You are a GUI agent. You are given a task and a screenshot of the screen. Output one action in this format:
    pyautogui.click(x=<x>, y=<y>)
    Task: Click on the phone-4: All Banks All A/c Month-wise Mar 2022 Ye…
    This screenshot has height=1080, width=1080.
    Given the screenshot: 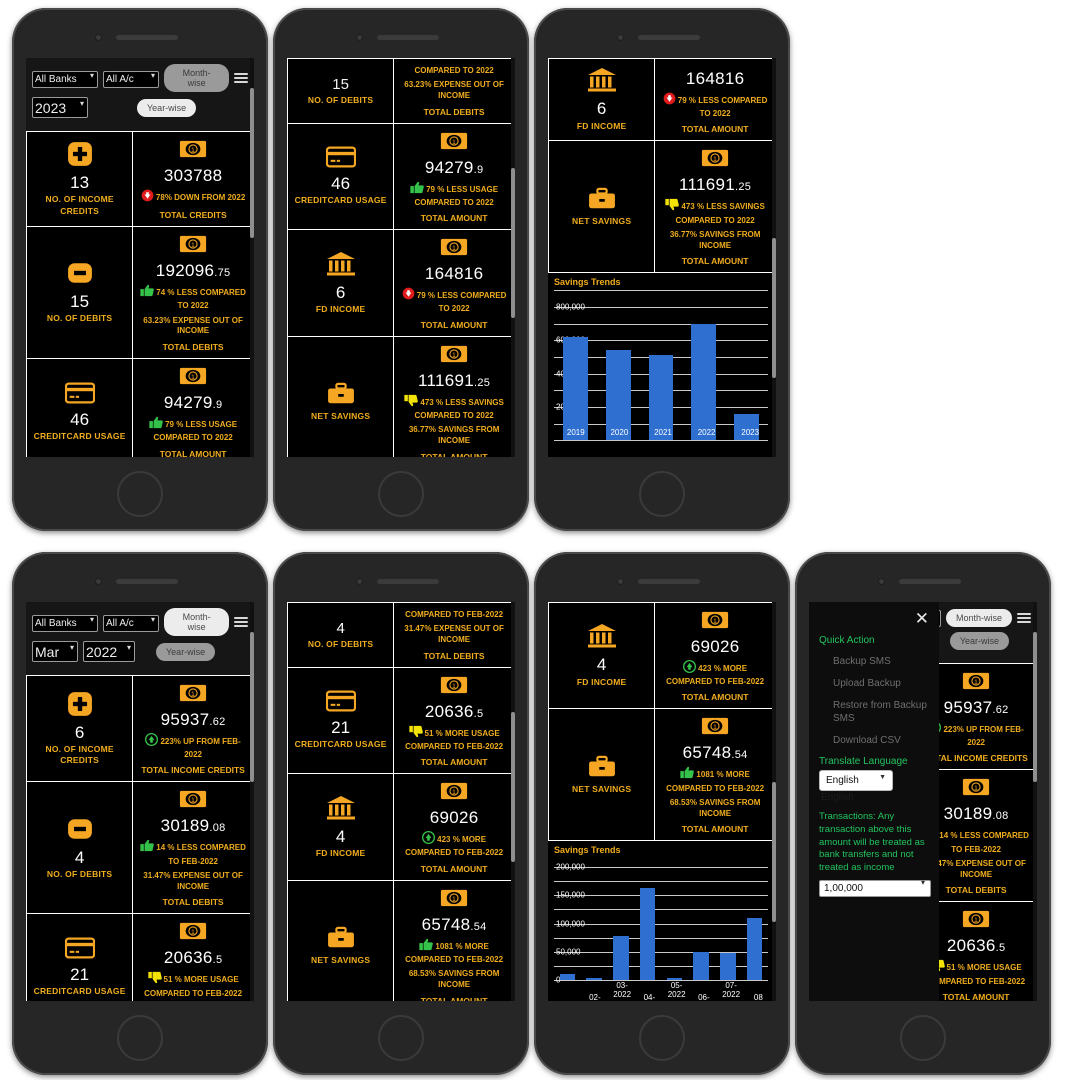 What is the action you would take?
    pyautogui.click(x=140, y=813)
    